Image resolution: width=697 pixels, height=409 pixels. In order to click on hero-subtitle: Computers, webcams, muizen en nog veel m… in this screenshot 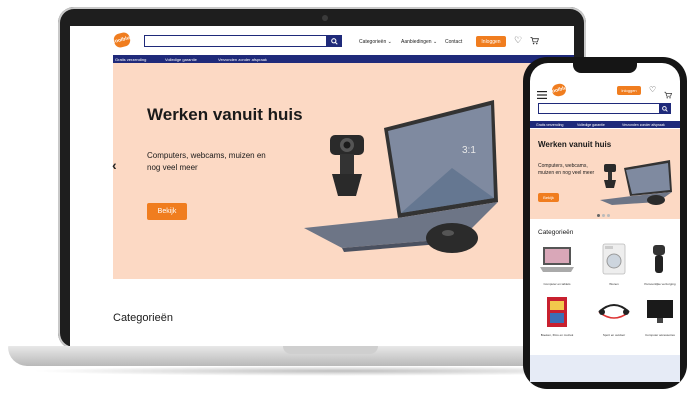, I will do `click(206, 161)`.